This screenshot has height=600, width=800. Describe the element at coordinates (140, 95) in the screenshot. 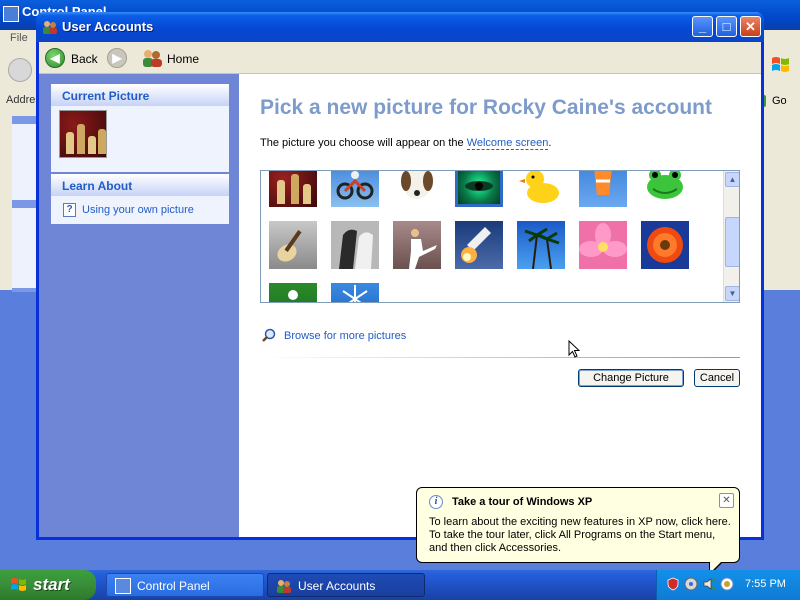

I see `current-picture-header: Current Picture` at that location.